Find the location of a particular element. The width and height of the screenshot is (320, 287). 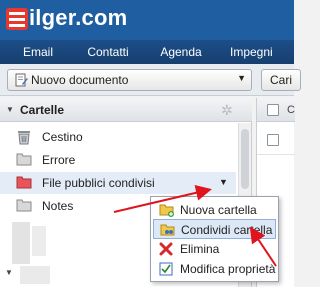

folder-menu-chevron-down-icon: ▼ is located at coordinates (223, 182).